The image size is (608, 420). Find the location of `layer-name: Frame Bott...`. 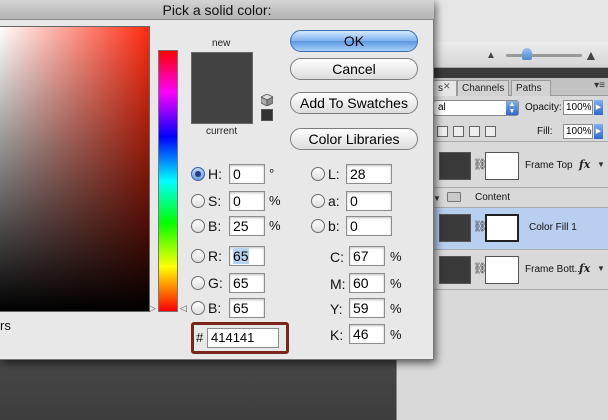

layer-name: Frame Bott... is located at coordinates (554, 269).